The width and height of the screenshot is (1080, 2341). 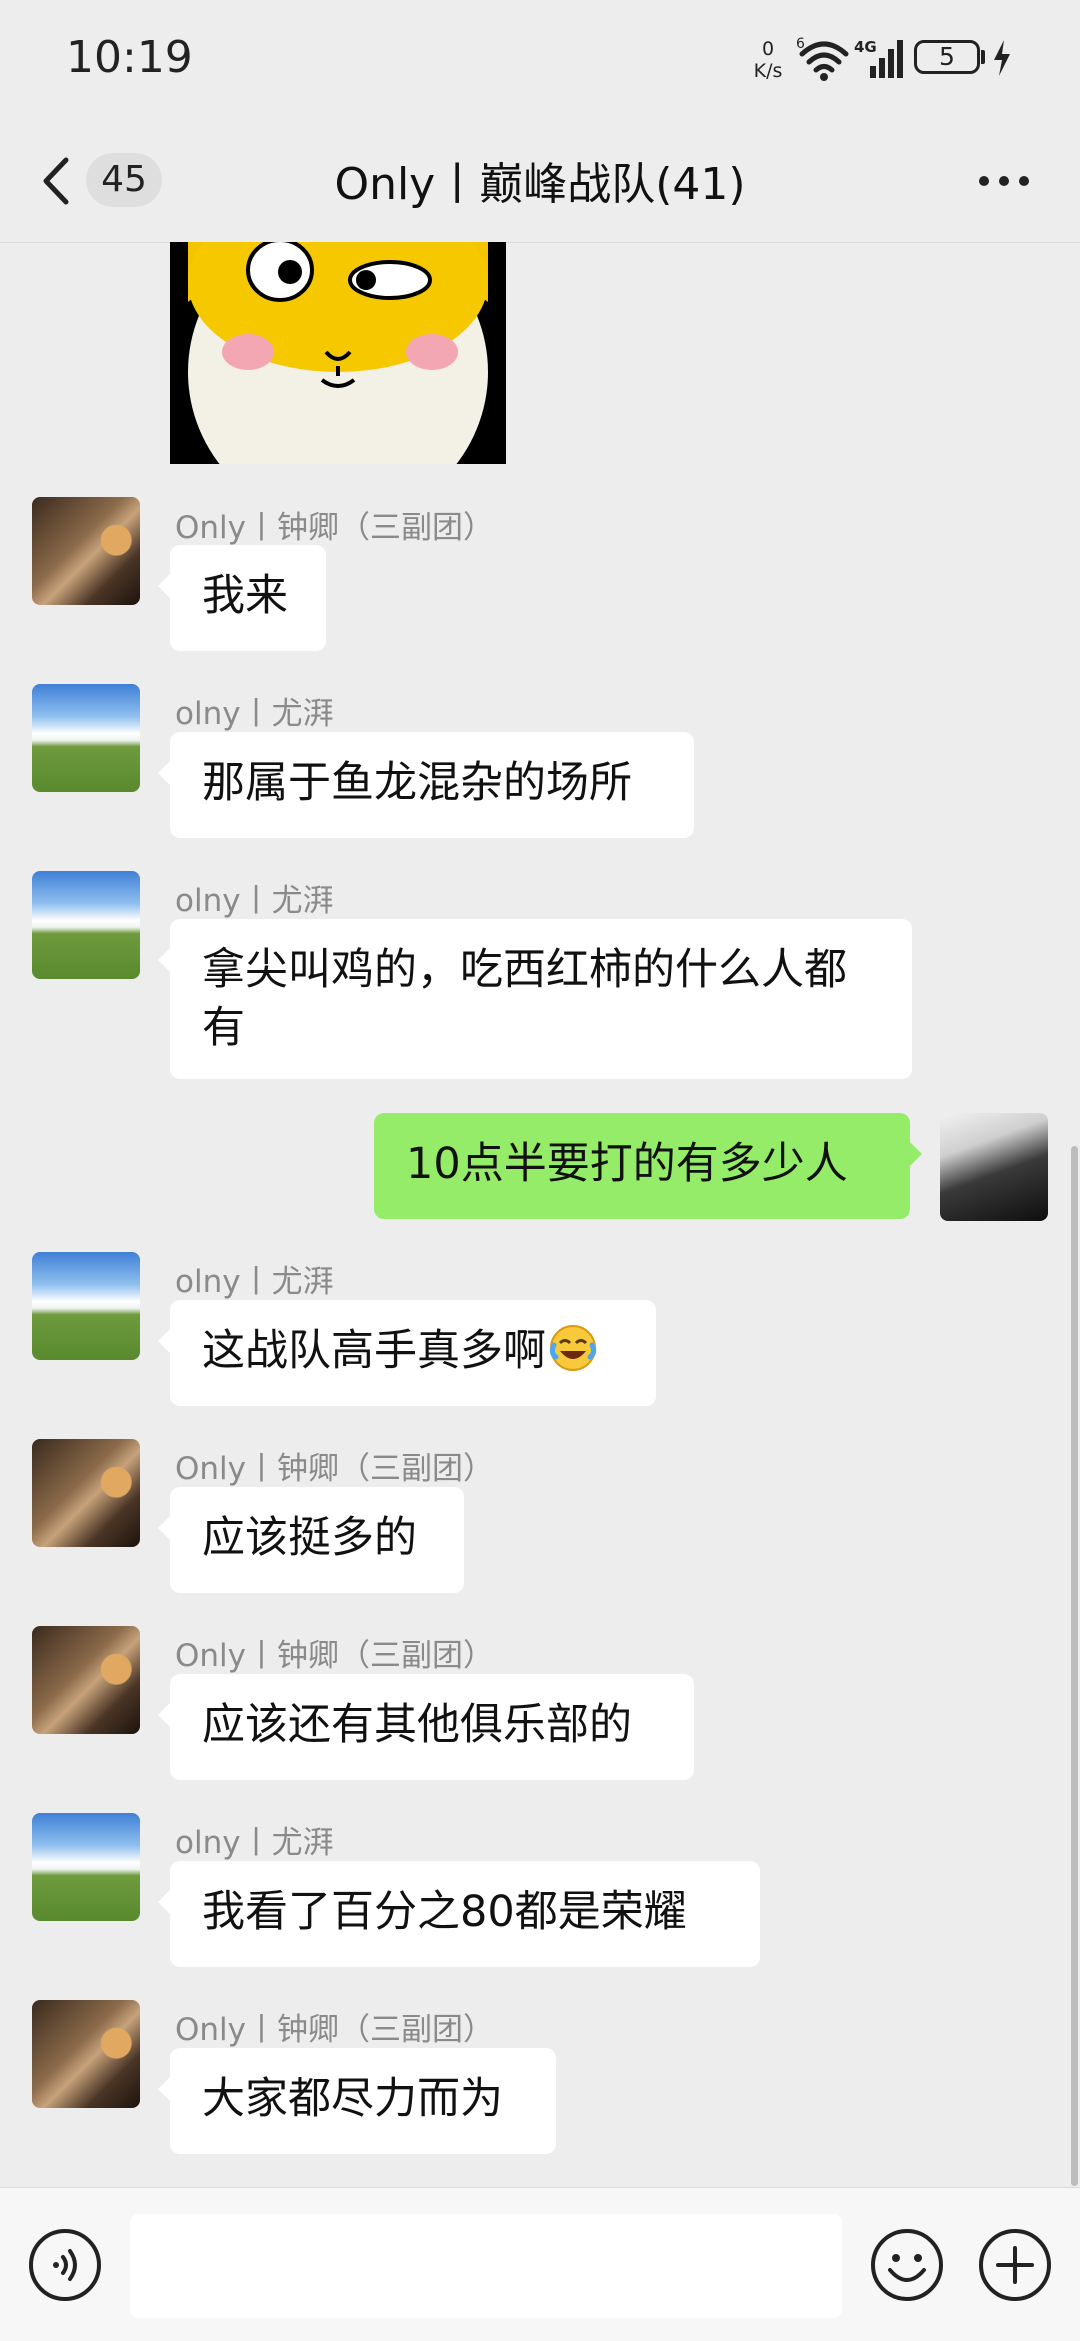 I want to click on network-type: 4G, so click(x=865, y=47).